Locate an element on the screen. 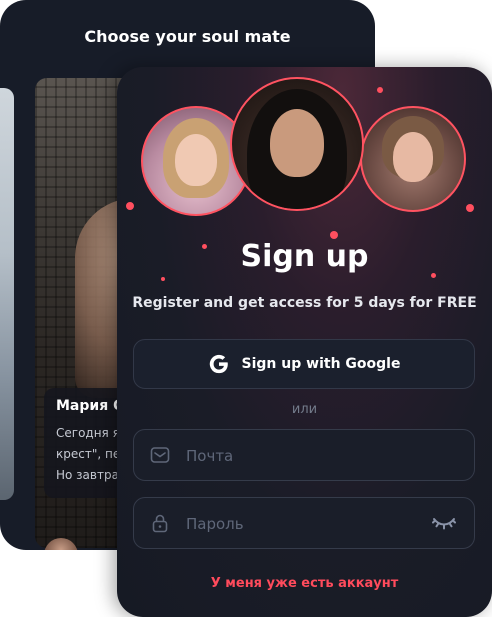  google-signup-button: Sign up with Google is located at coordinates (304, 364).